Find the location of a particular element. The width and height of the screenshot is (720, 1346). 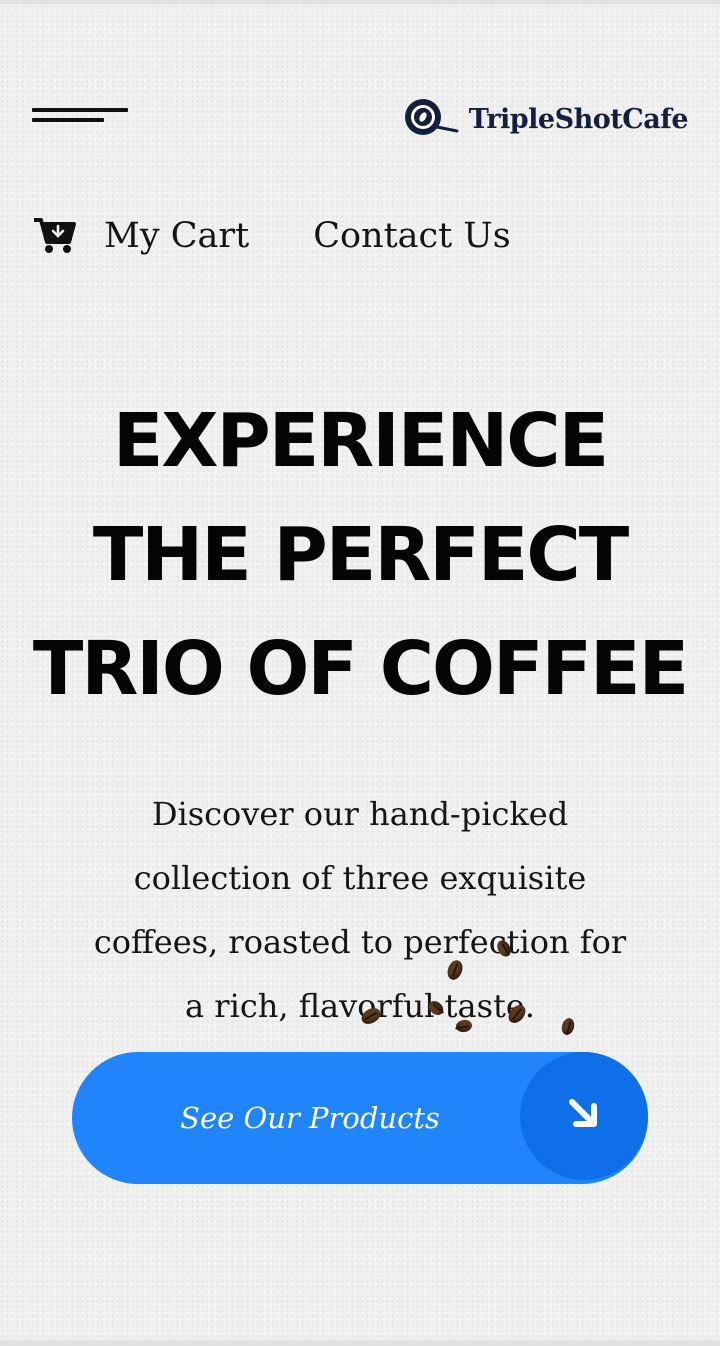

top-nav: My Cart Contact Us is located at coordinates (271, 236).